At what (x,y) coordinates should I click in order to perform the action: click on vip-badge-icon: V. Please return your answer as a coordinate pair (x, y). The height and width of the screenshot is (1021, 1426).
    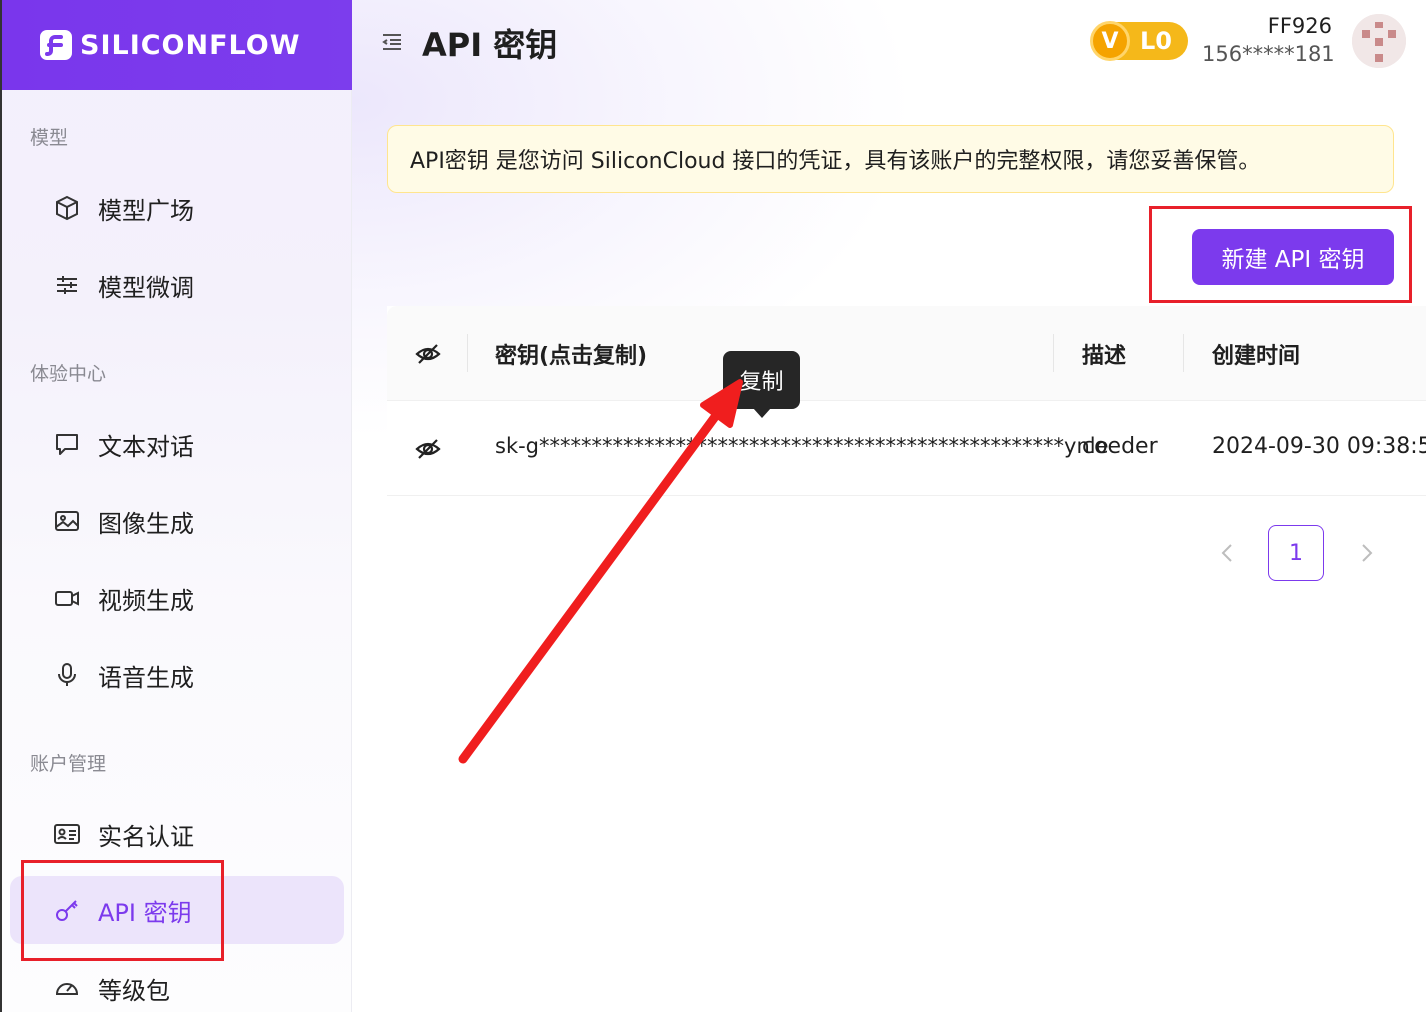
    Looking at the image, I should click on (1110, 41).